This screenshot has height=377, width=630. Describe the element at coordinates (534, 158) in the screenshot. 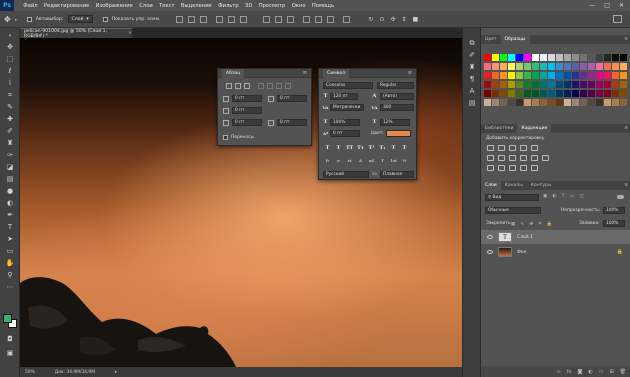

I see `channel-mixer-icon` at that location.